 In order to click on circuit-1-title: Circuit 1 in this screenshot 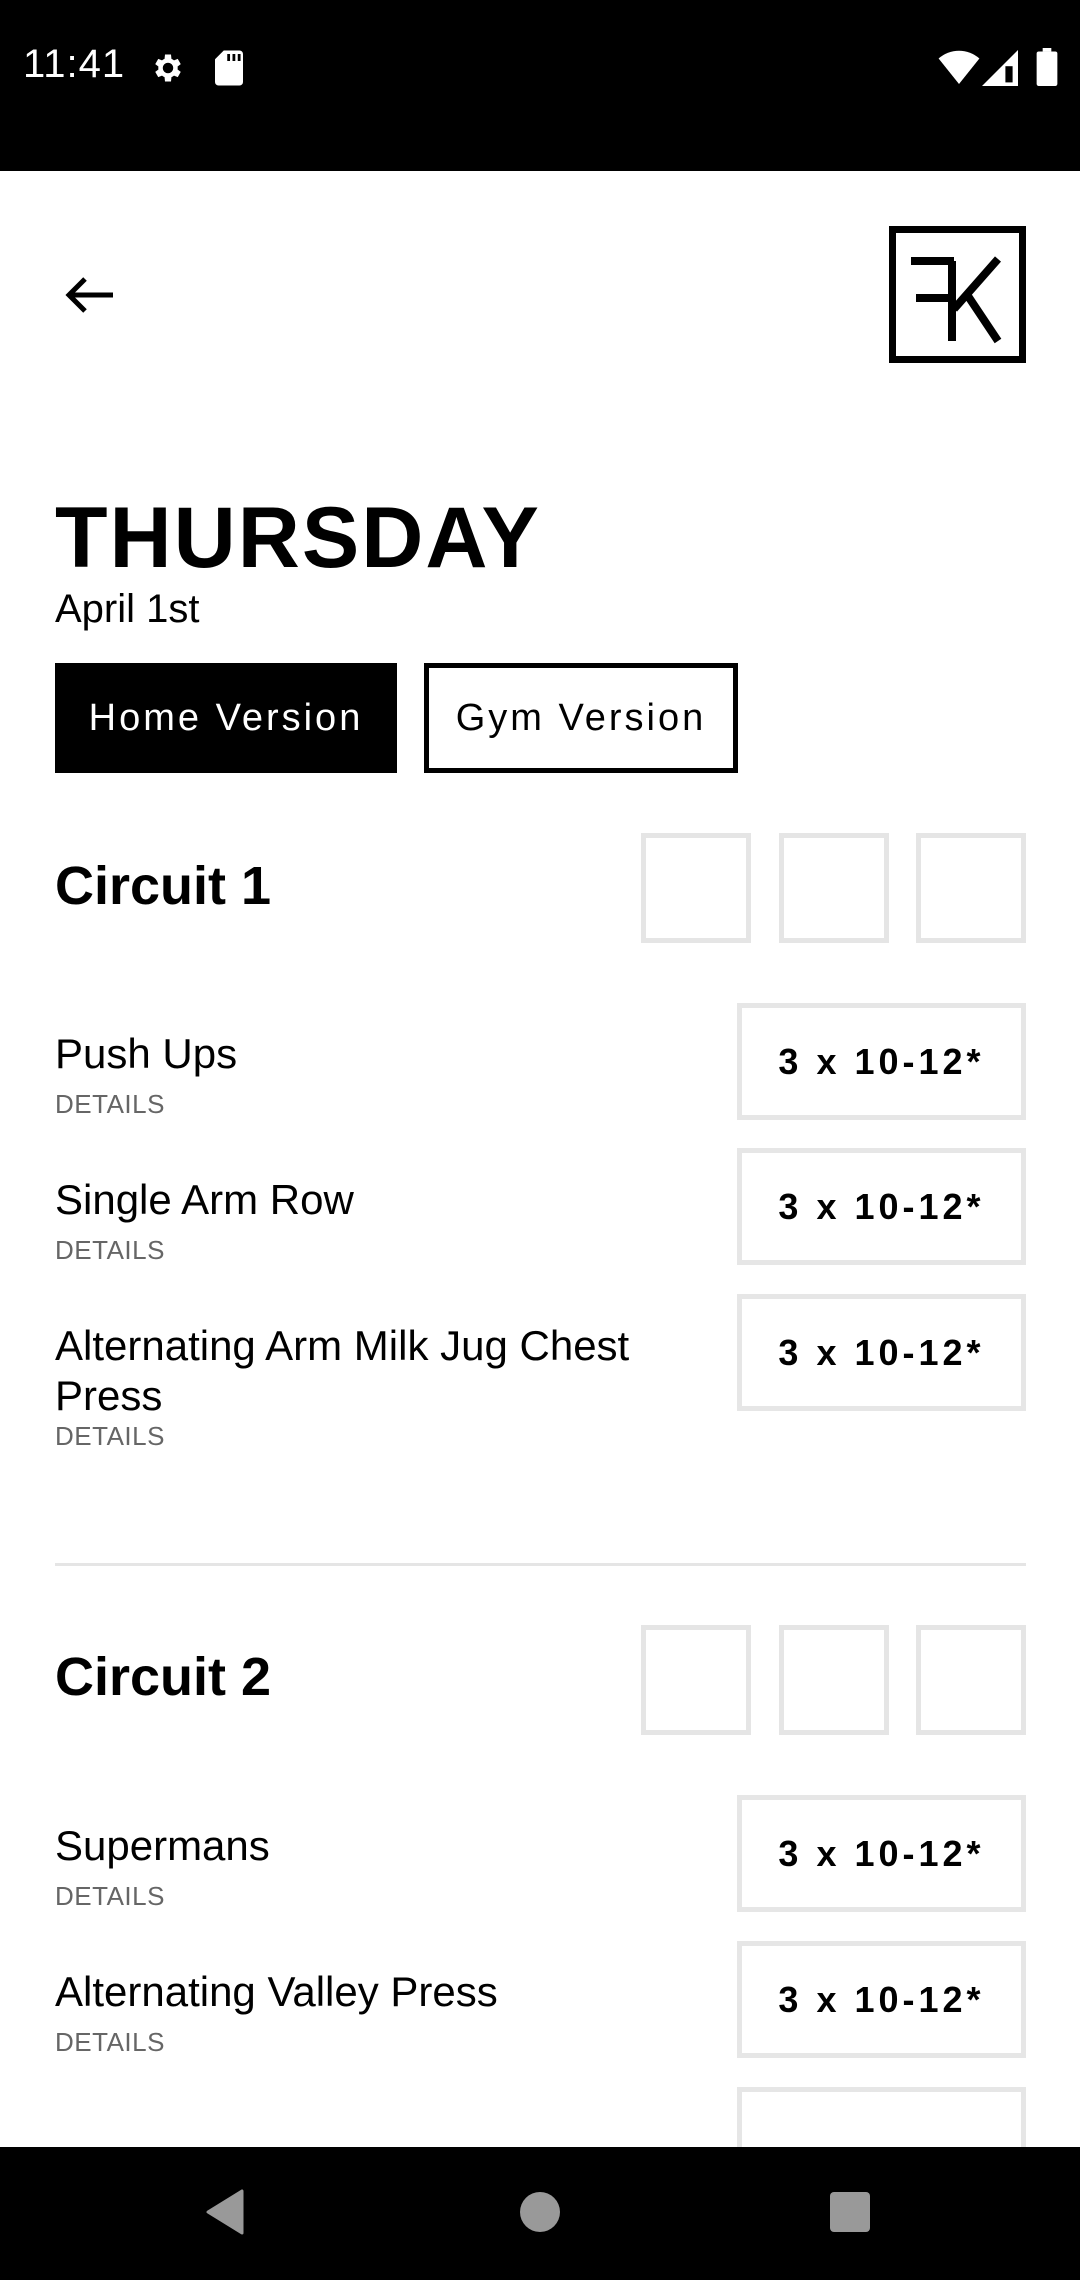, I will do `click(163, 886)`.